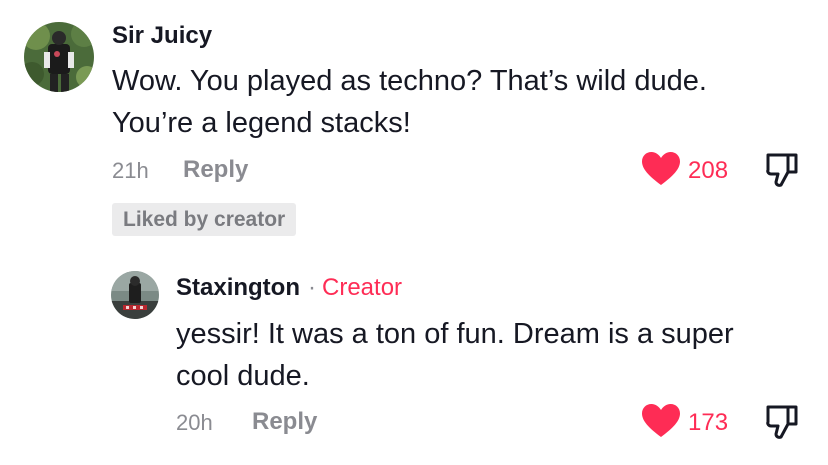  I want to click on commenter-avatar, so click(59, 57).